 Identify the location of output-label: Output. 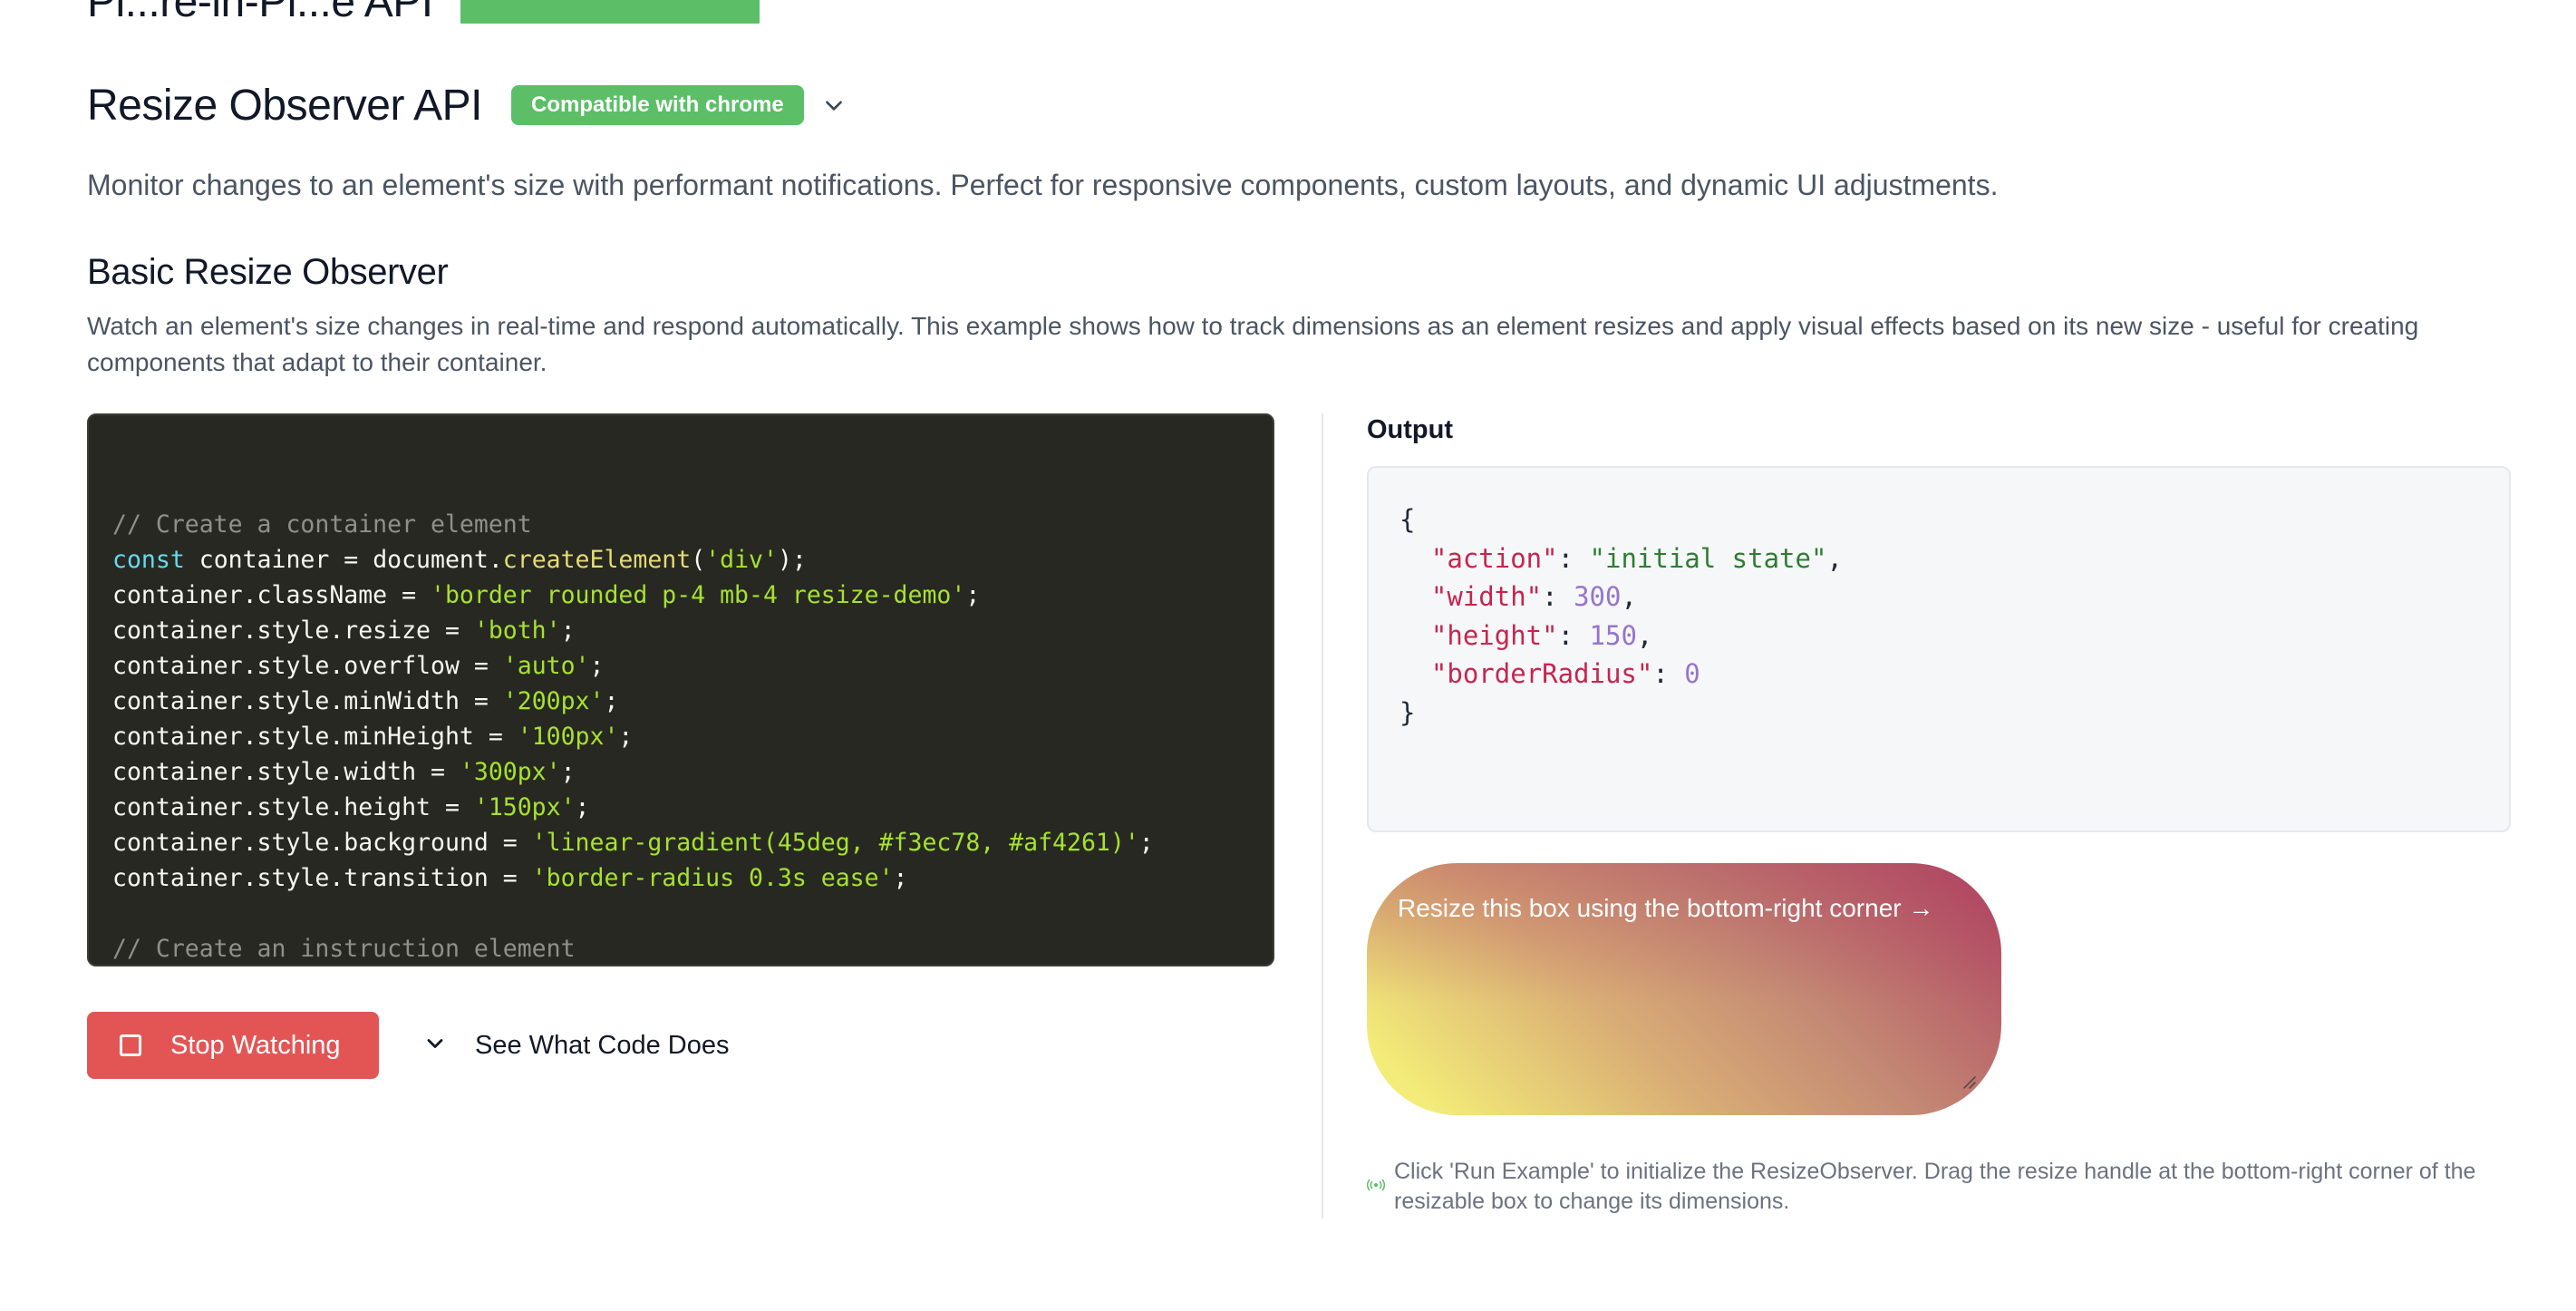
(1410, 429).